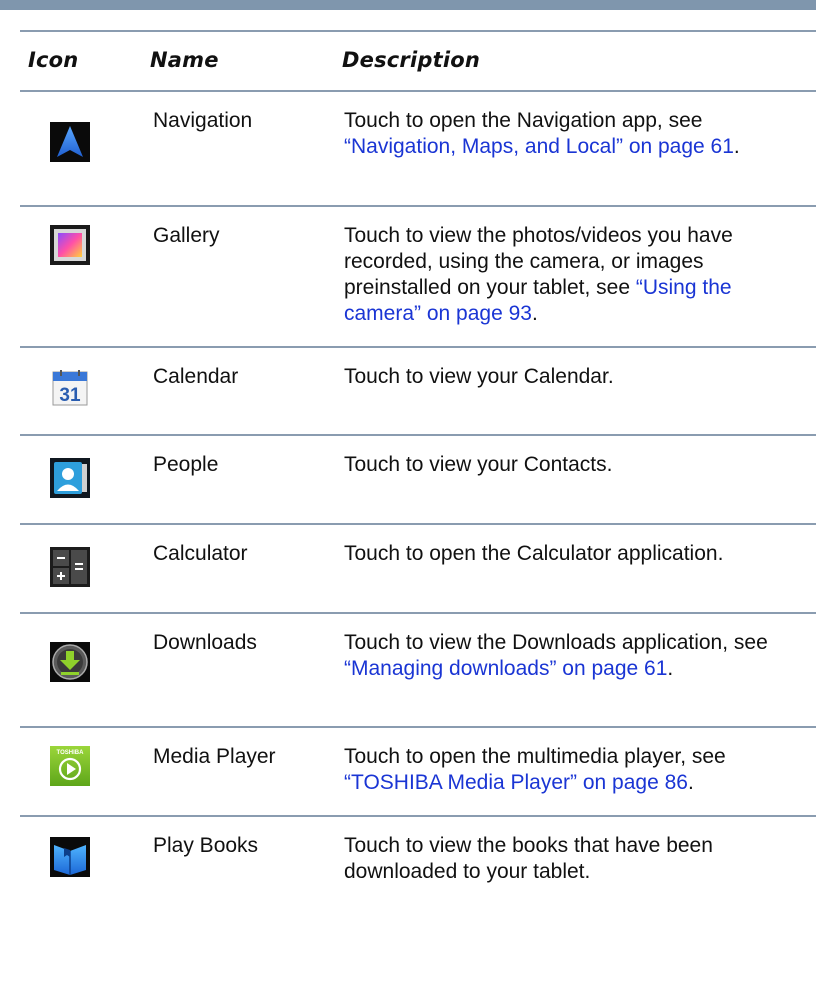  I want to click on calendar-icon: 31, so click(70, 388).